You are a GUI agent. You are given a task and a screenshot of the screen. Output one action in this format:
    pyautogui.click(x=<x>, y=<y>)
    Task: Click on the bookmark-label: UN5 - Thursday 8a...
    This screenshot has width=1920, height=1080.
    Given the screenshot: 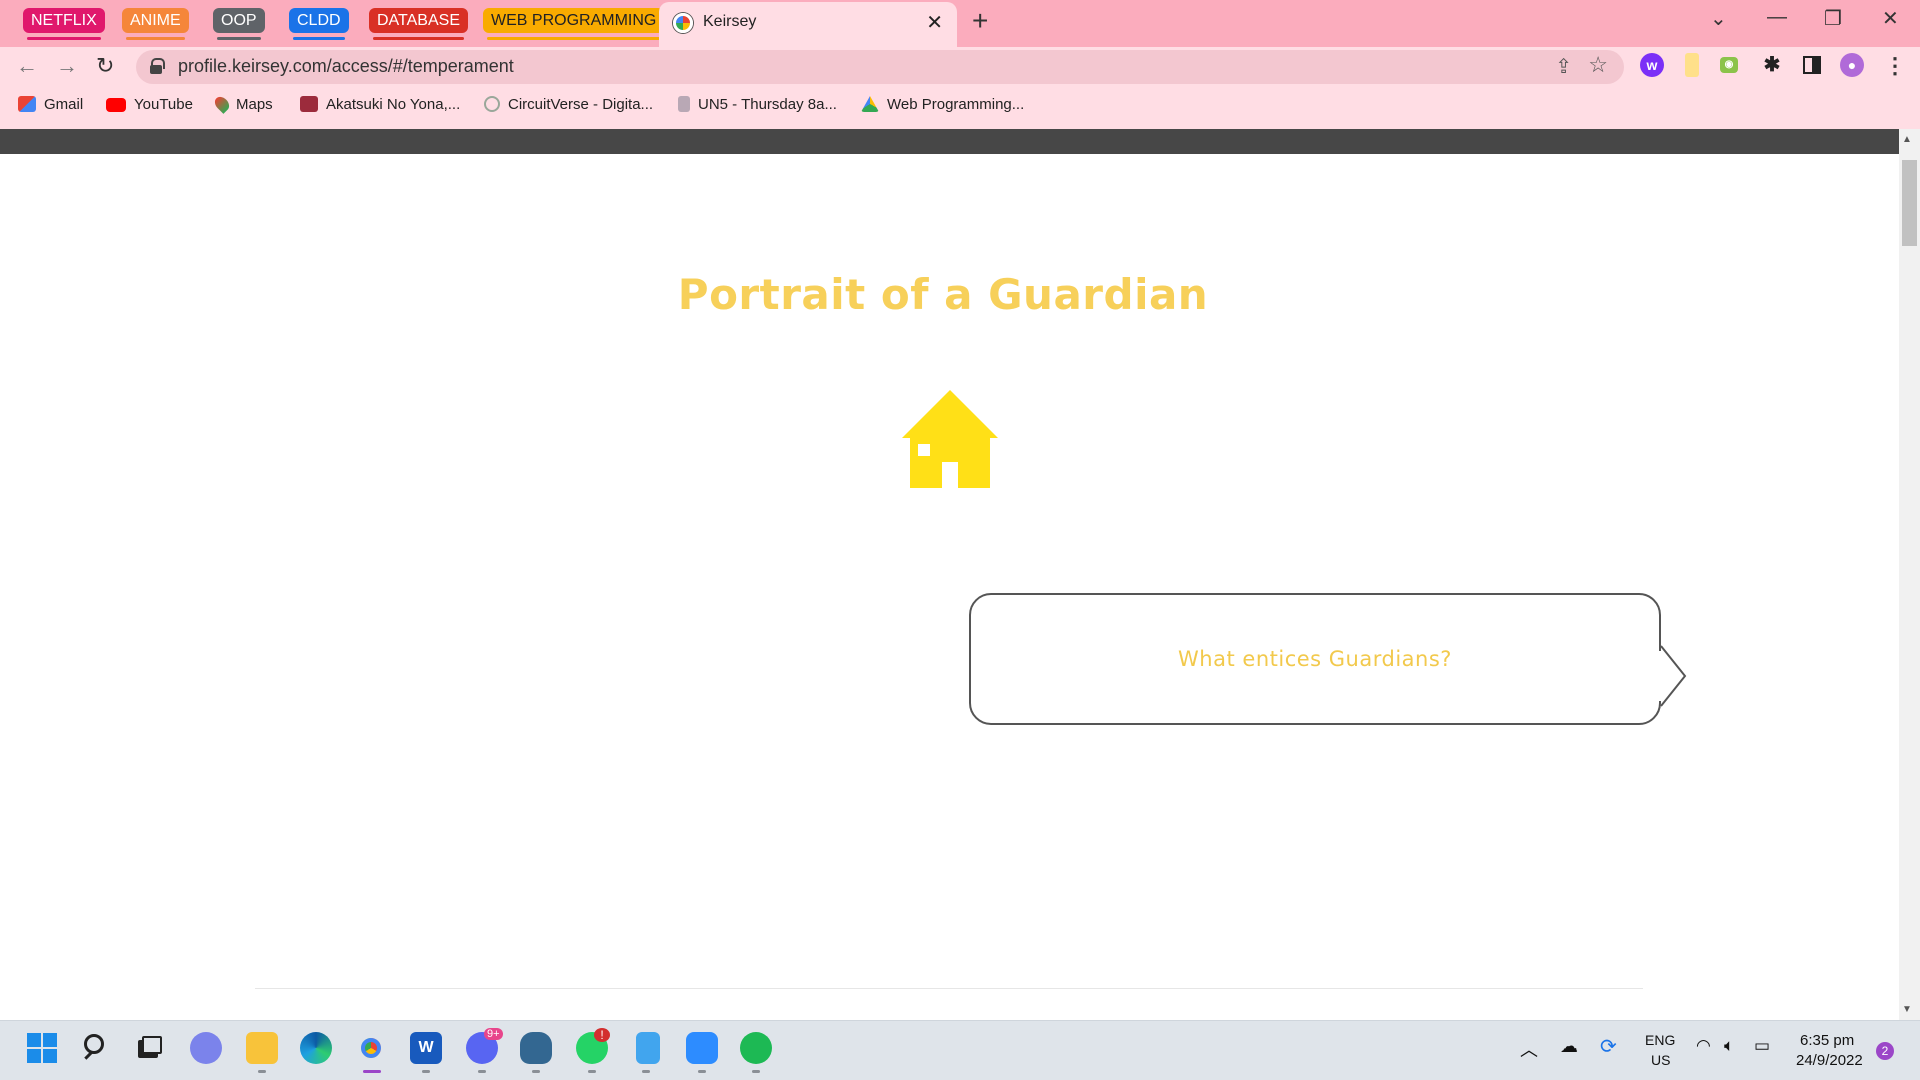 What is the action you would take?
    pyautogui.click(x=767, y=104)
    